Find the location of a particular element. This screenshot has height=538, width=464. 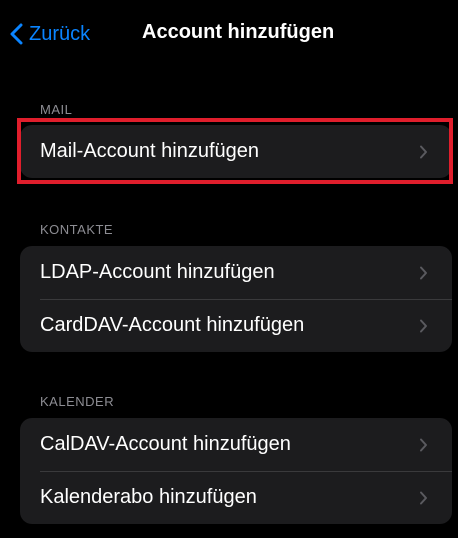

add-mail-account-row: Mail-Account hinzufügen is located at coordinates (236, 151).